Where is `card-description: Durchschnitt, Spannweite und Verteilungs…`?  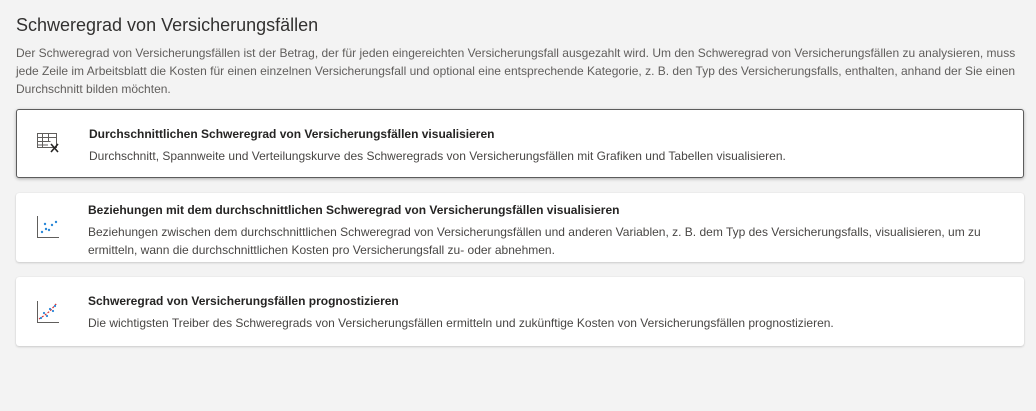 card-description: Durchschnitt, Spannweite und Verteilungs… is located at coordinates (437, 156).